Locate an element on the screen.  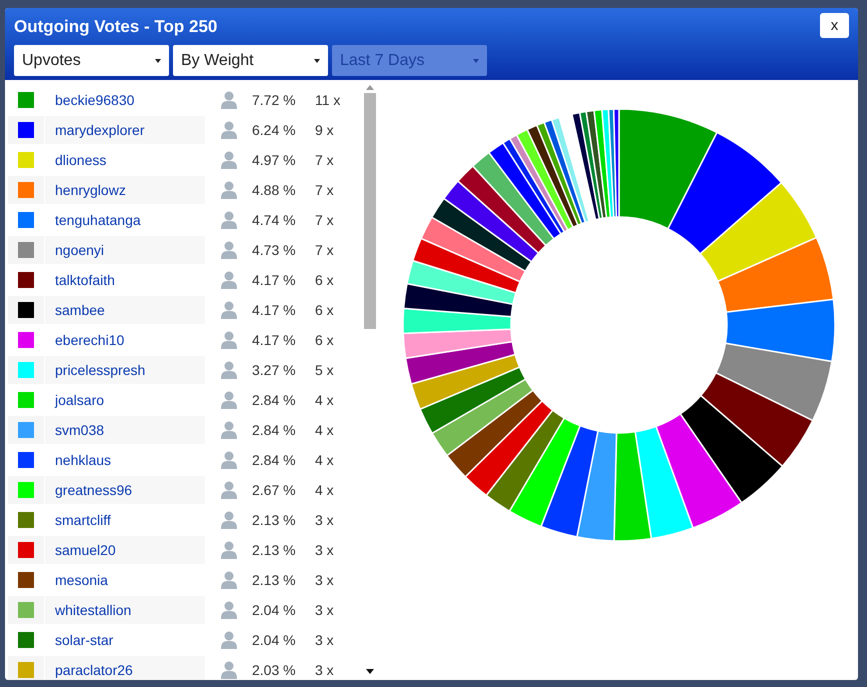
scroll-up-icon is located at coordinates (370, 87).